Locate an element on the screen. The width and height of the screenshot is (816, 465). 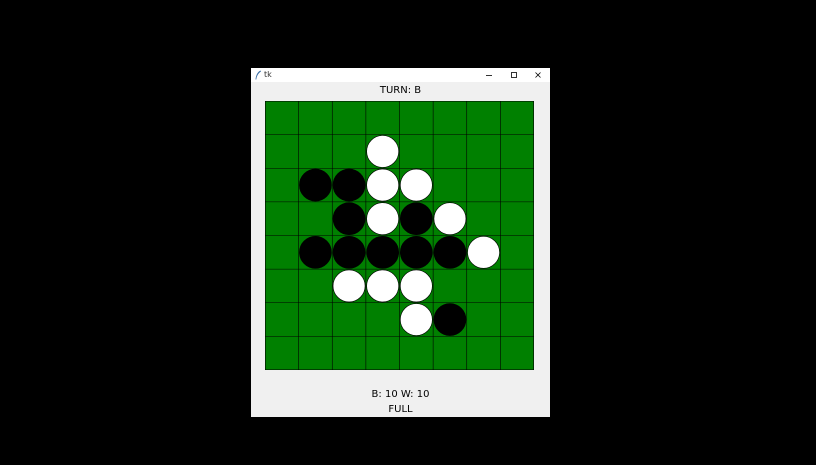
close-button is located at coordinates (538, 75).